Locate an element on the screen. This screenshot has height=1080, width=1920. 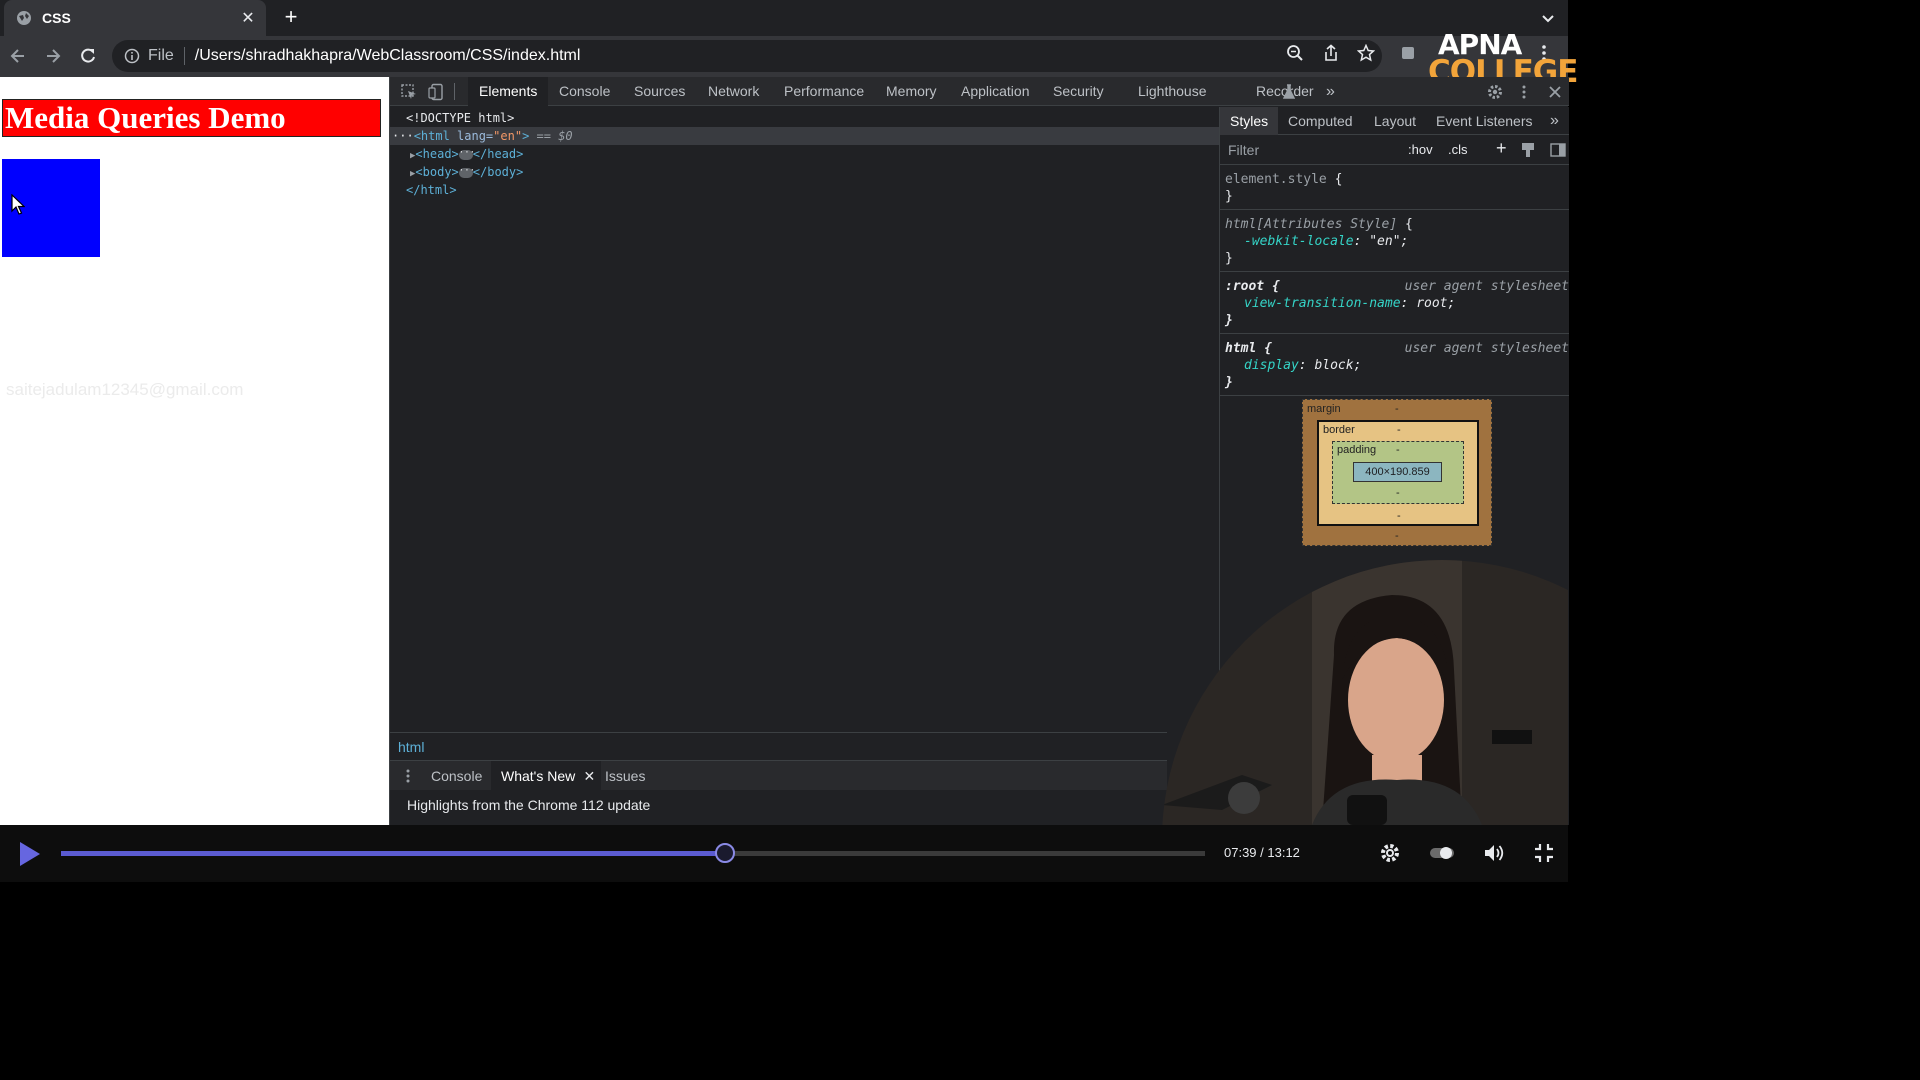
html-lang-value: "en" is located at coordinates (508, 136).